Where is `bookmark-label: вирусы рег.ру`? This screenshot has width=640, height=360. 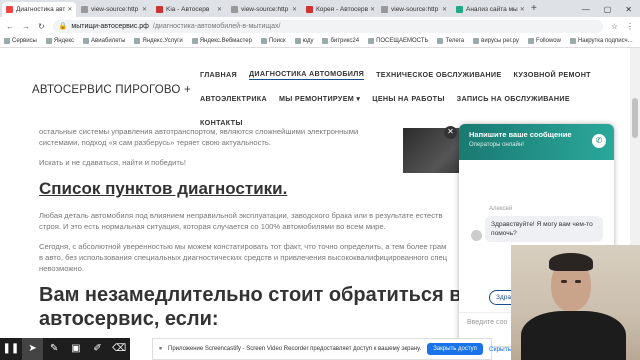
bookmark-label: вирусы рег.ру is located at coordinates (500, 41).